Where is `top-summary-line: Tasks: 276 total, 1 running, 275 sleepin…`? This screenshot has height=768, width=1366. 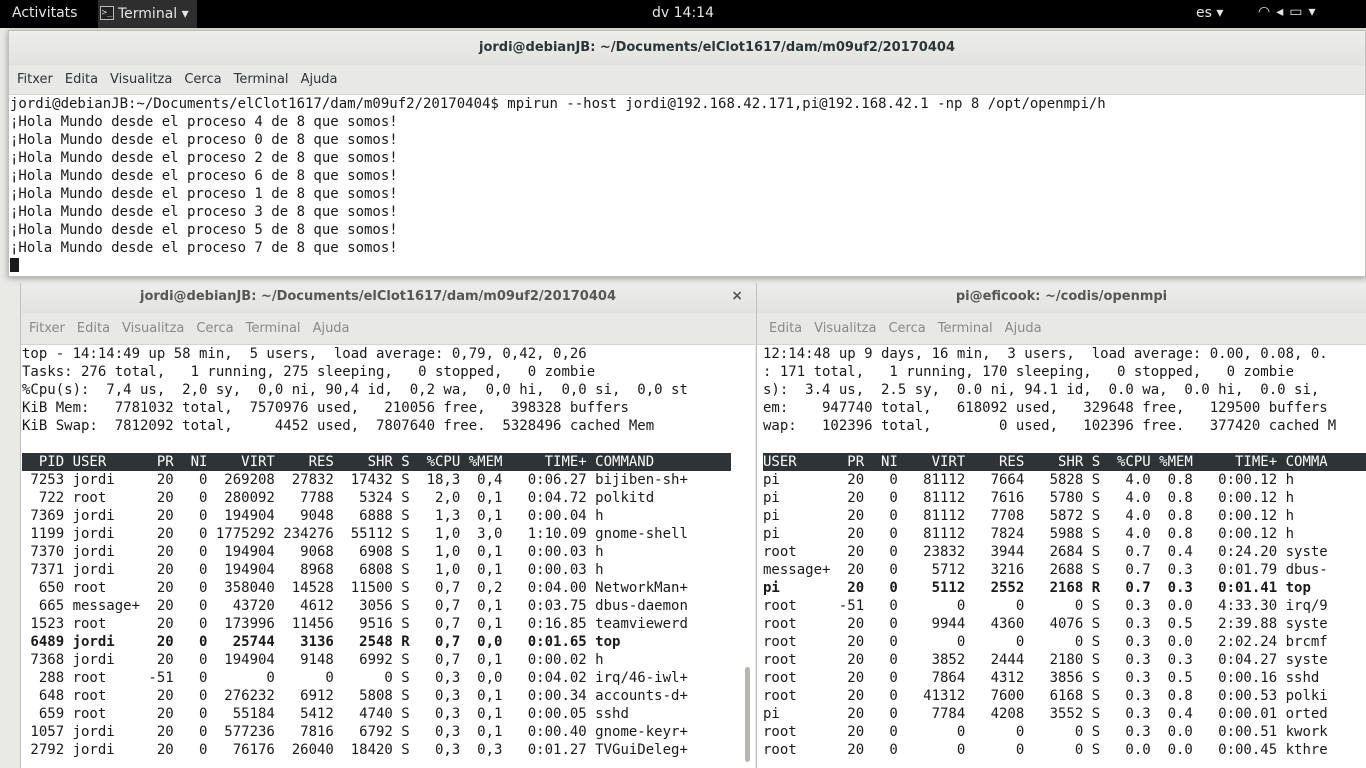
top-summary-line: Tasks: 276 total, 1 running, 275 sleepin… is located at coordinates (309, 372).